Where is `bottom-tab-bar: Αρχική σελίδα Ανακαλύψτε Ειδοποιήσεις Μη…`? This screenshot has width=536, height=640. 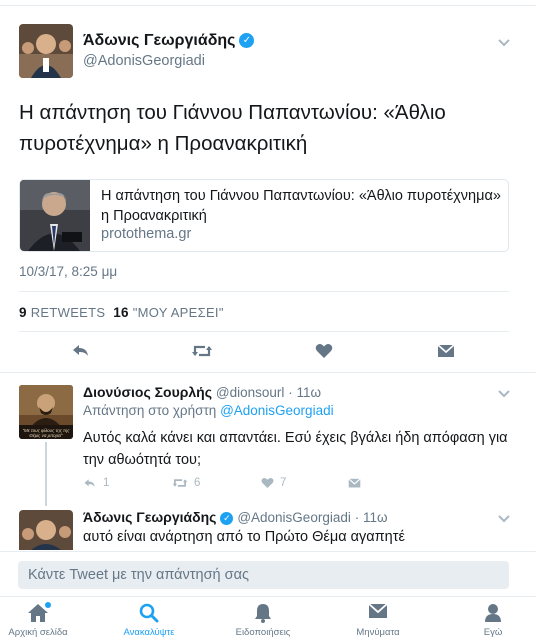
bottom-tab-bar: Αρχική σελίδα Ανακαλύψτε Ειδοποιήσεις Μη… is located at coordinates (268, 618).